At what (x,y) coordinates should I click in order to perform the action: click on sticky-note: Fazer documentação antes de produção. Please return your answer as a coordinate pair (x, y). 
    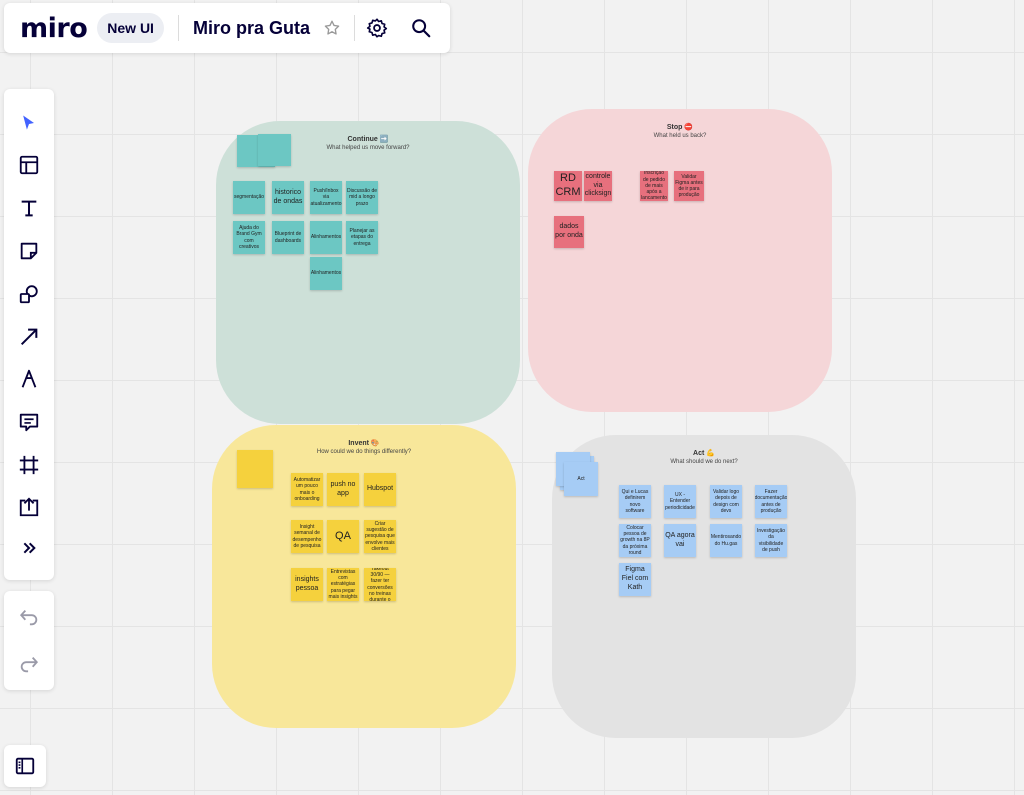
    Looking at the image, I should click on (771, 501).